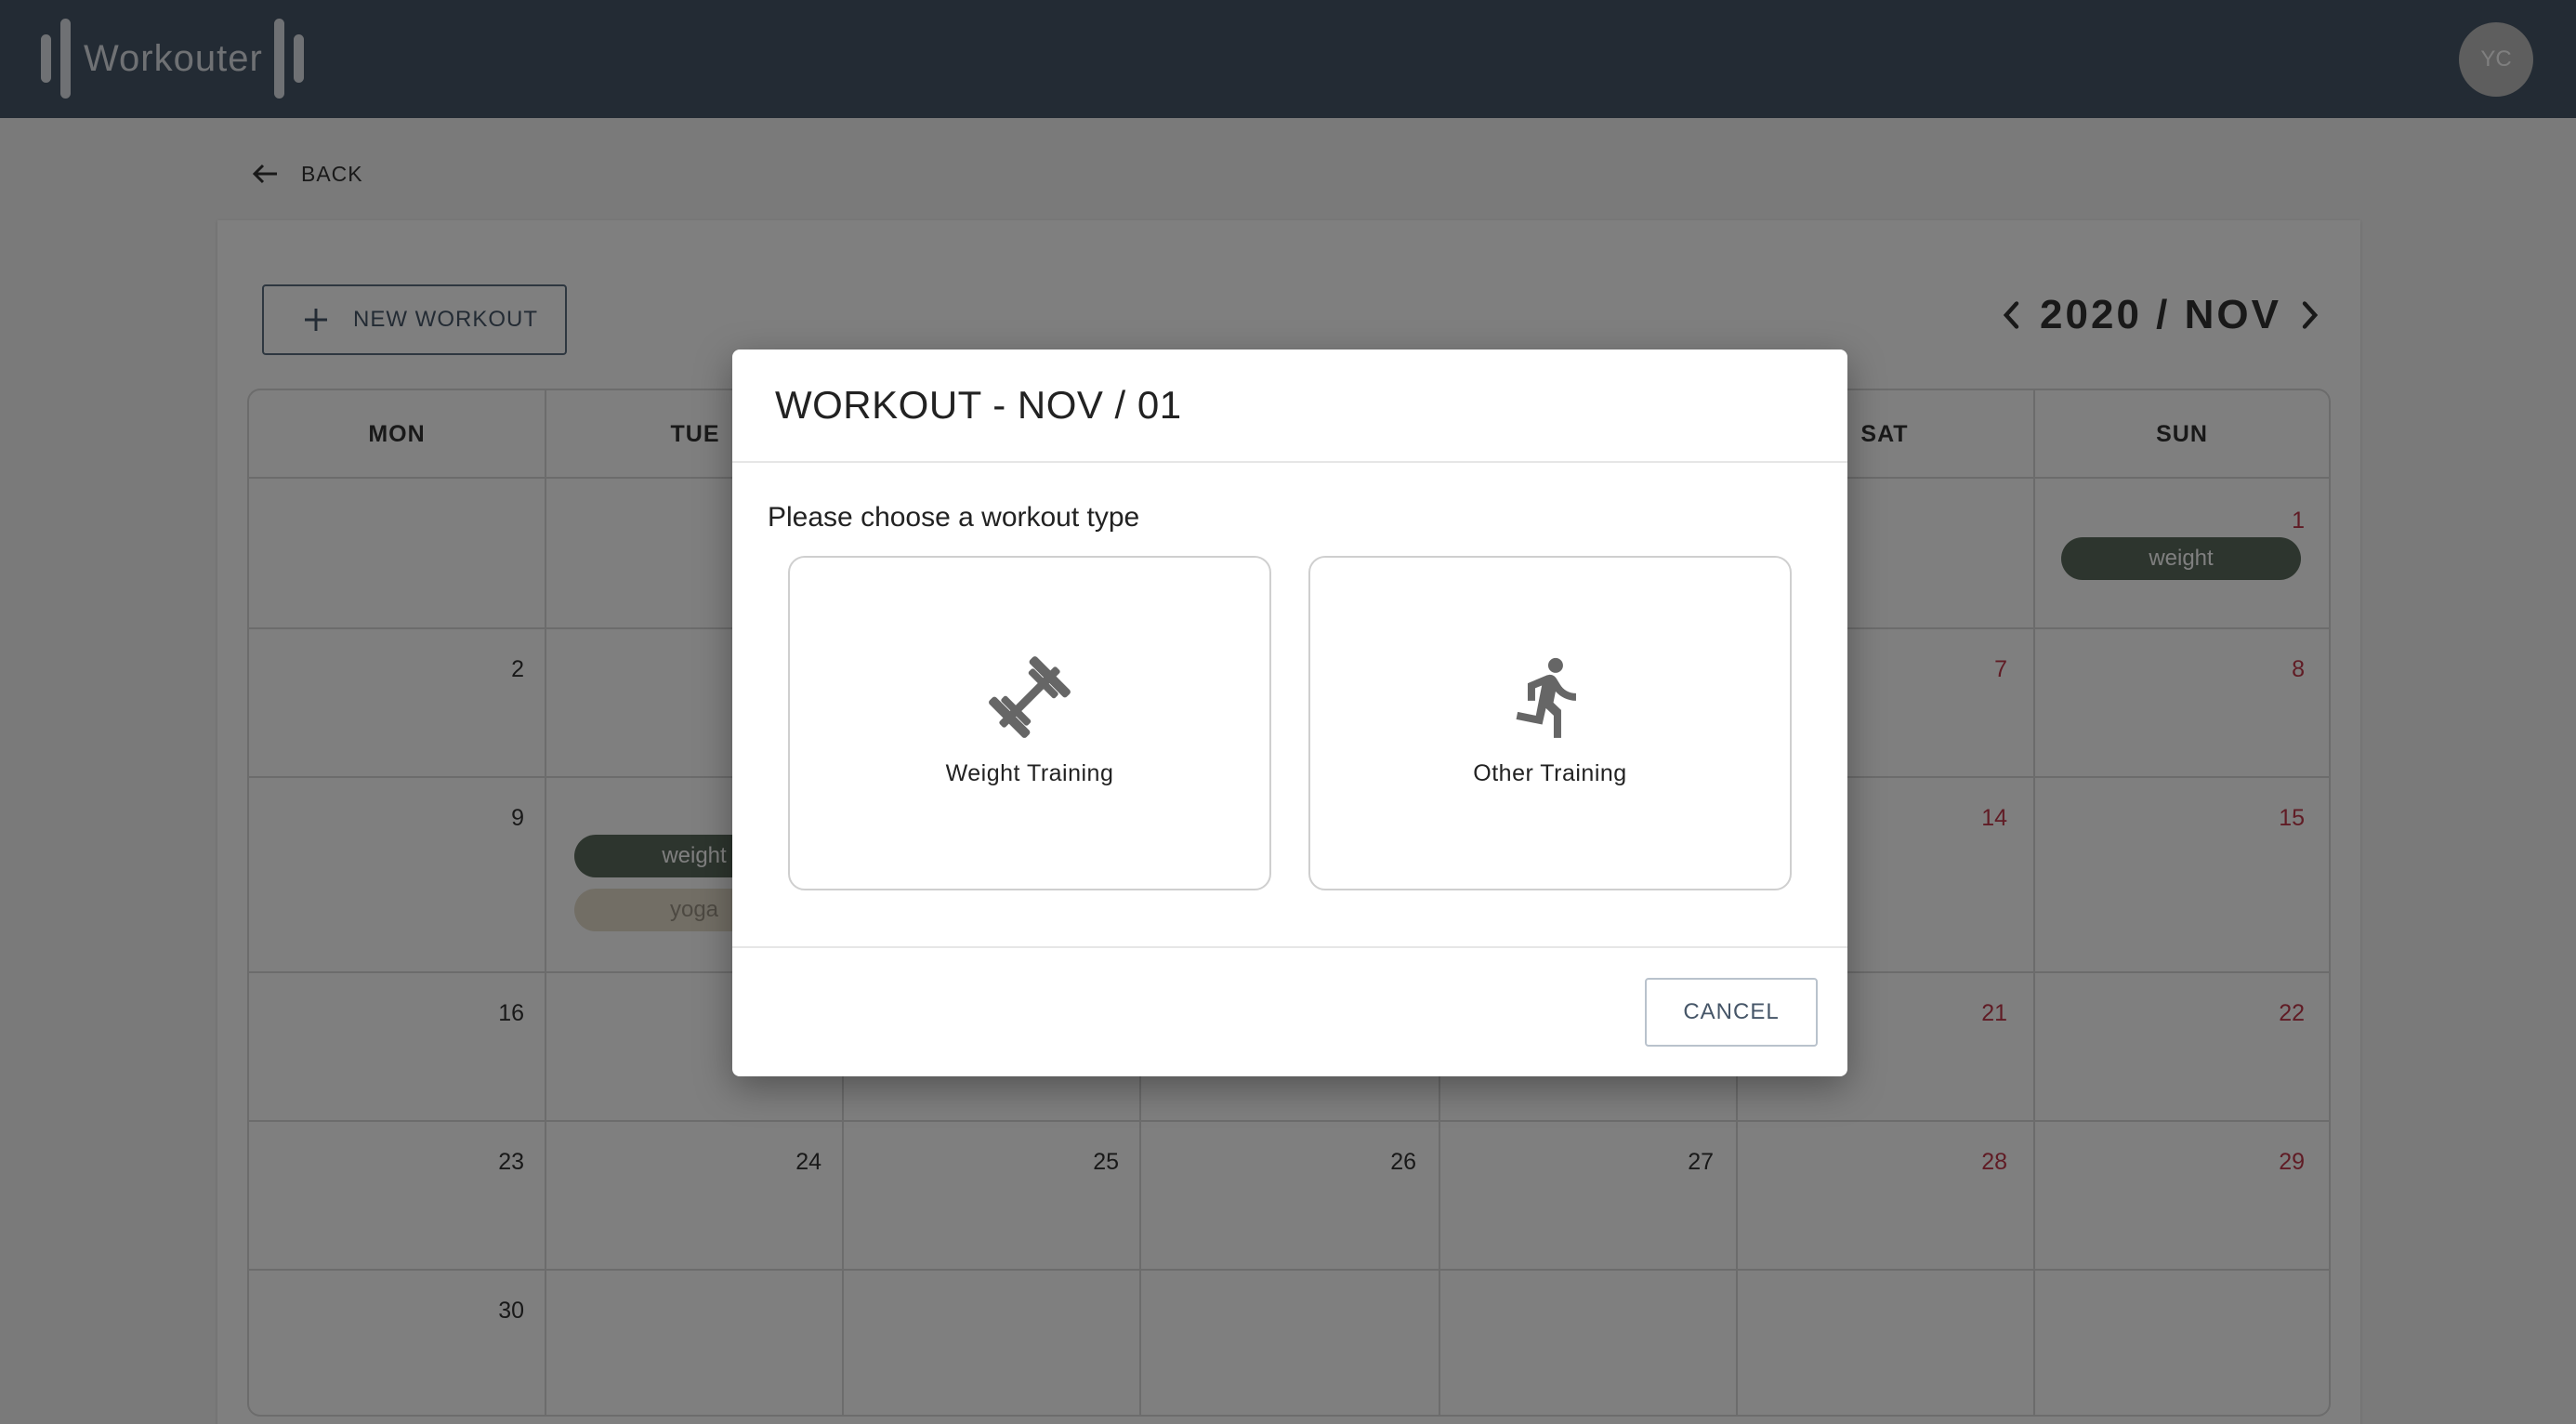  What do you see at coordinates (1030, 697) in the screenshot?
I see `dumbbell-icon` at bounding box center [1030, 697].